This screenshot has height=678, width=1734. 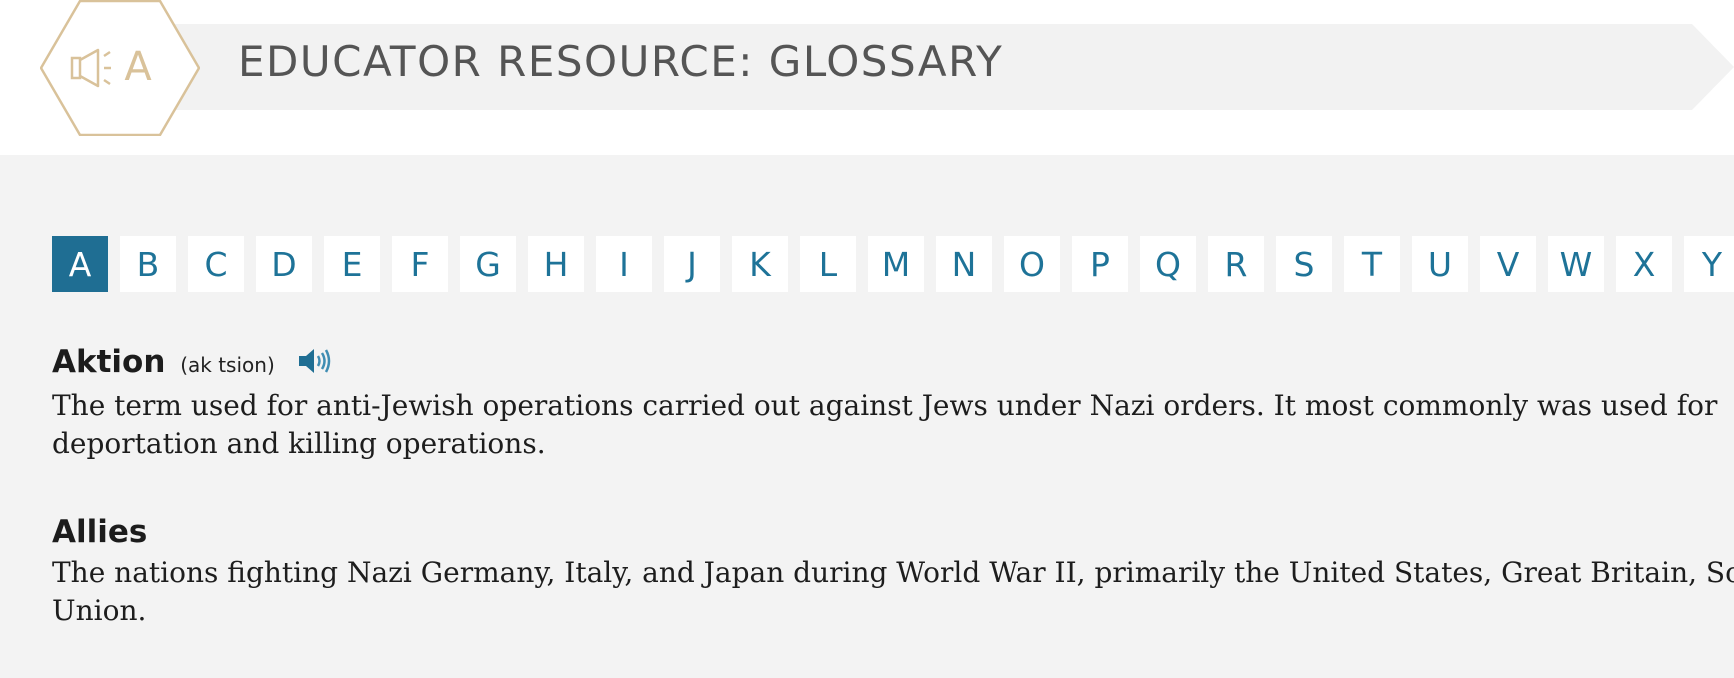 I want to click on letter-link-w: W, so click(x=1576, y=264).